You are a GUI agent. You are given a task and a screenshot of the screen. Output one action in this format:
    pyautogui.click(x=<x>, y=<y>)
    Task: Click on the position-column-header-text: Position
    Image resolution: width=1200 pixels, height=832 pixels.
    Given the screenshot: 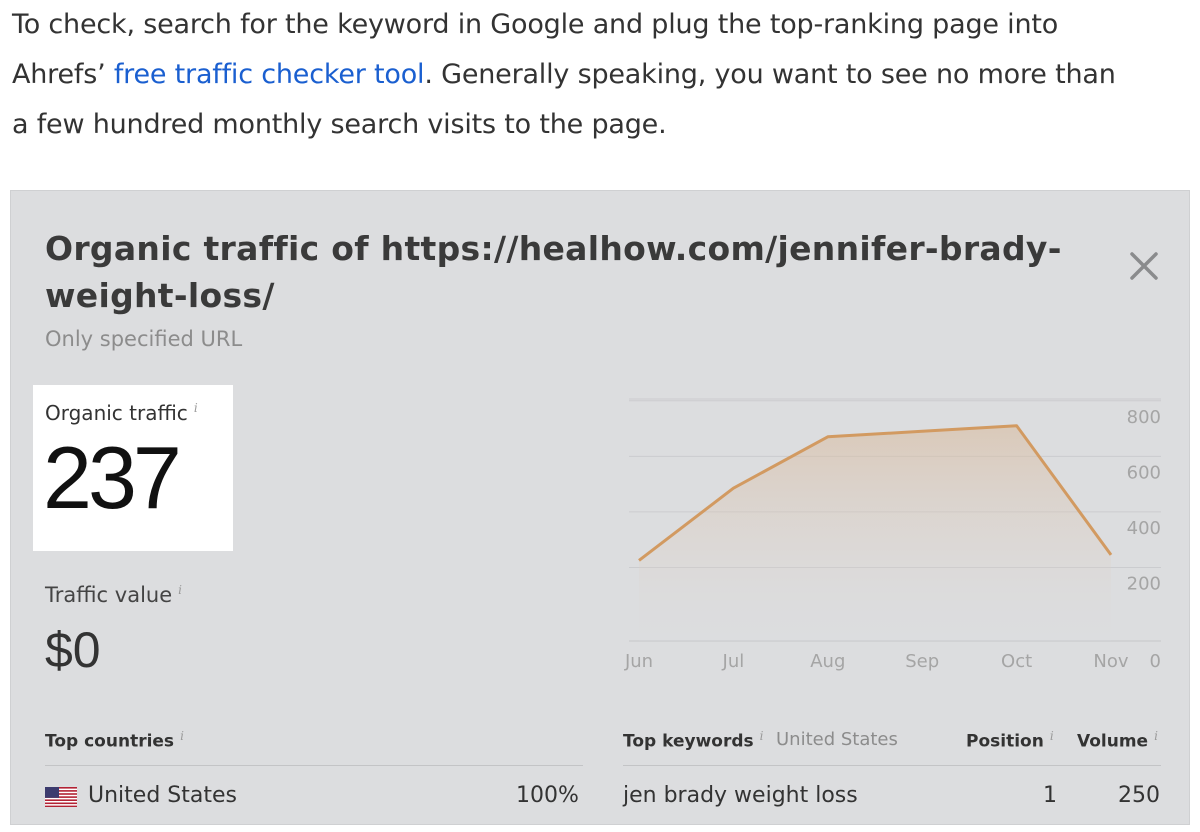 What is the action you would take?
    pyautogui.click(x=1005, y=741)
    